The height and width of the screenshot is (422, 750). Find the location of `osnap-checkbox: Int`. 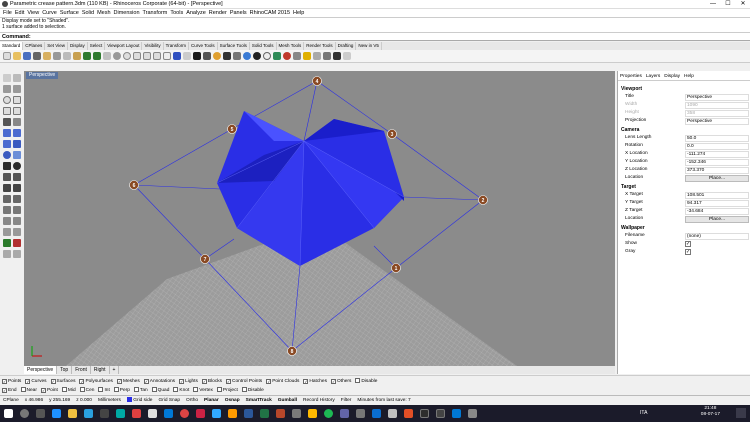

osnap-checkbox: Int is located at coordinates (104, 390).